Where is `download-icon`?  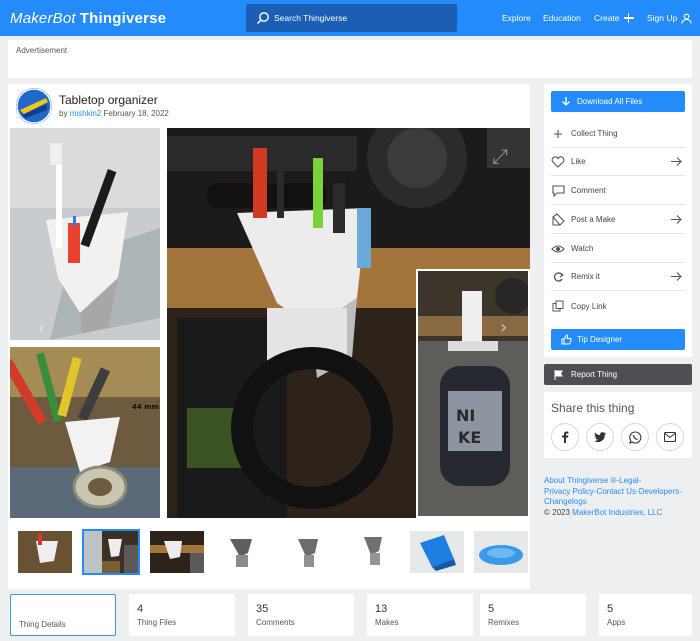 download-icon is located at coordinates (566, 101).